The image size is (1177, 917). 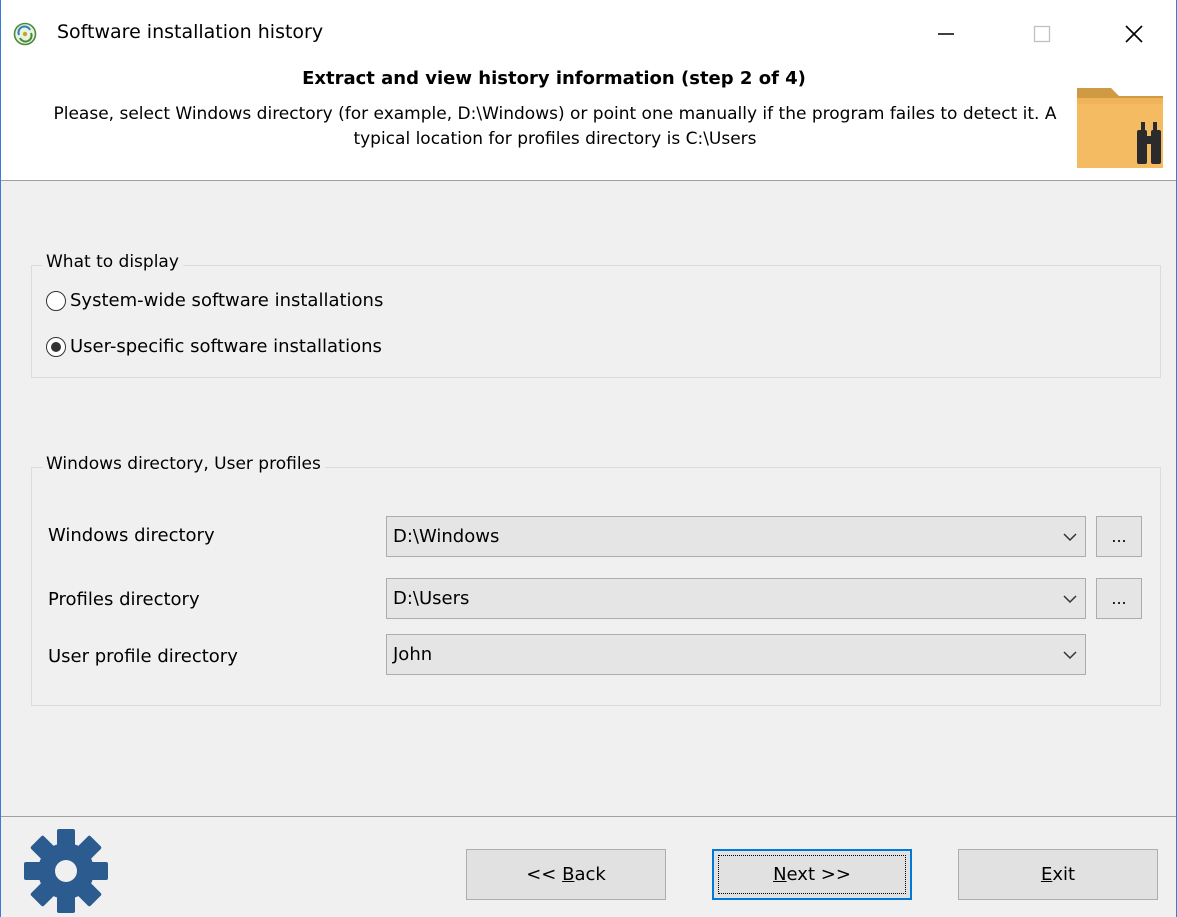 What do you see at coordinates (131, 535) in the screenshot?
I see `windows-directory-label: Windows directory` at bounding box center [131, 535].